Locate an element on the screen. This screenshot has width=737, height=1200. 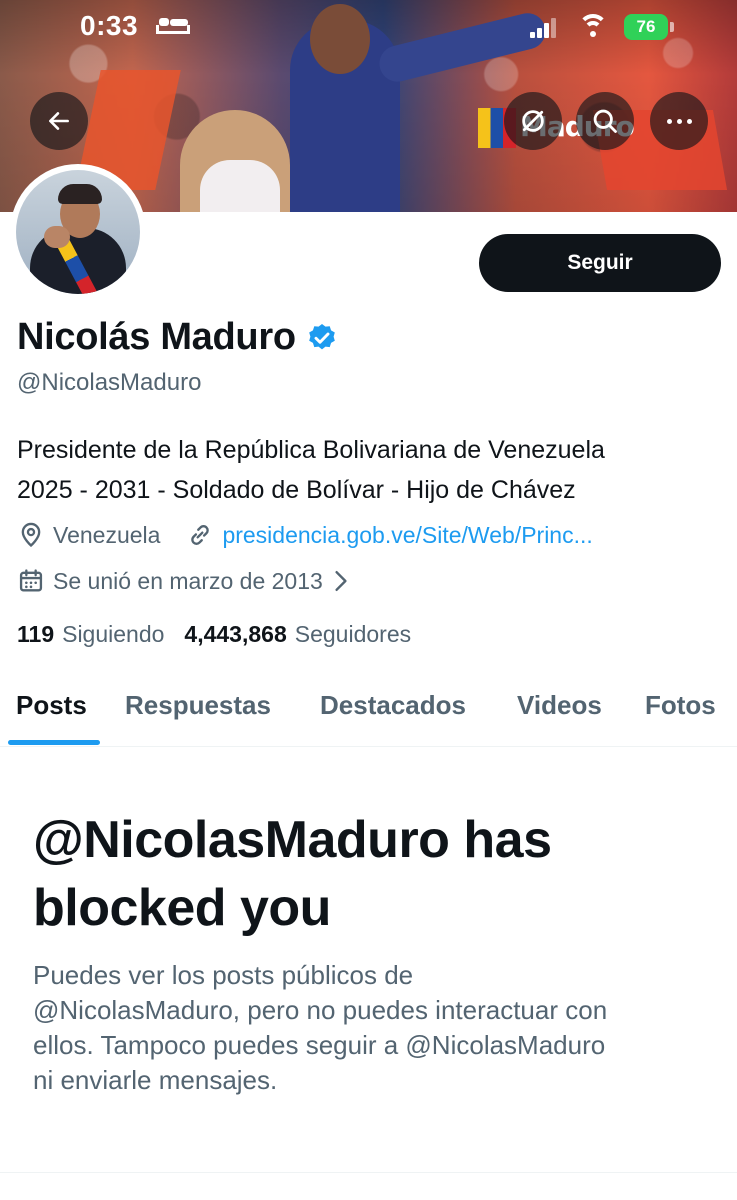
tab-respuestas: Respuestas is located at coordinates (198, 705).